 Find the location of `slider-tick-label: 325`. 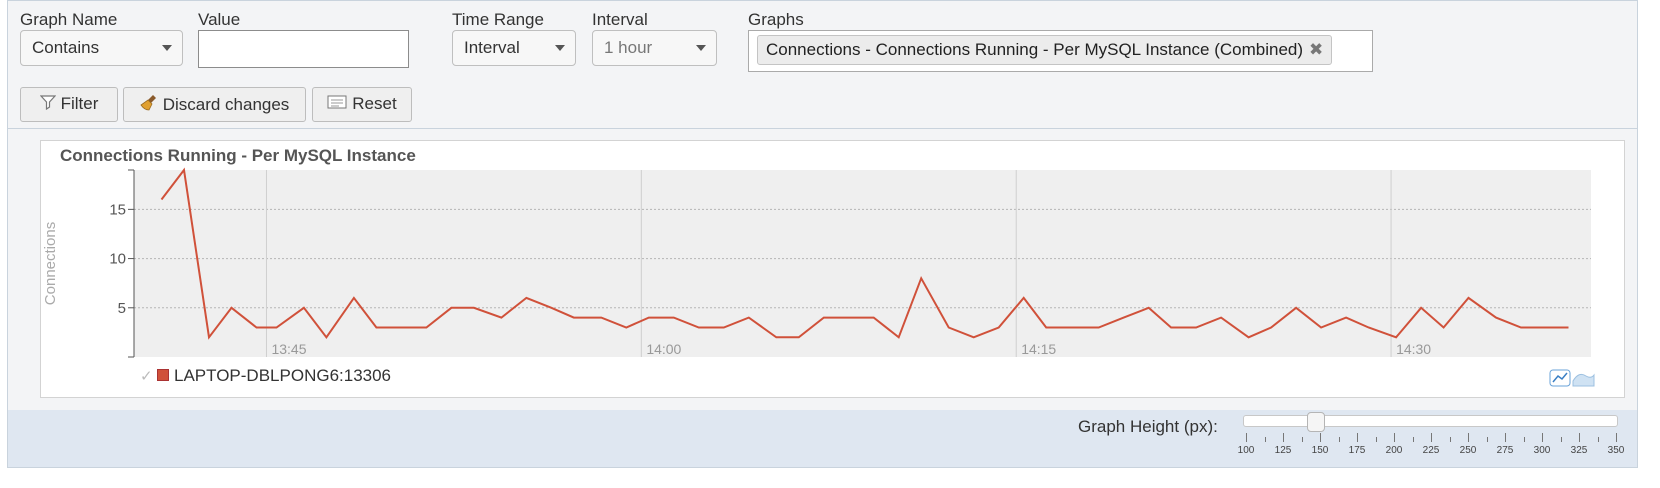

slider-tick-label: 325 is located at coordinates (1579, 450).